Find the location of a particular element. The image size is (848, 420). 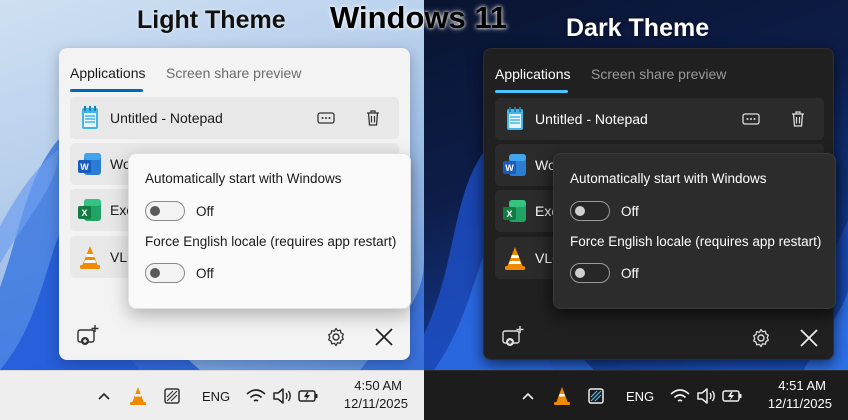

clock-time: 4:51 AM is located at coordinates (802, 385).